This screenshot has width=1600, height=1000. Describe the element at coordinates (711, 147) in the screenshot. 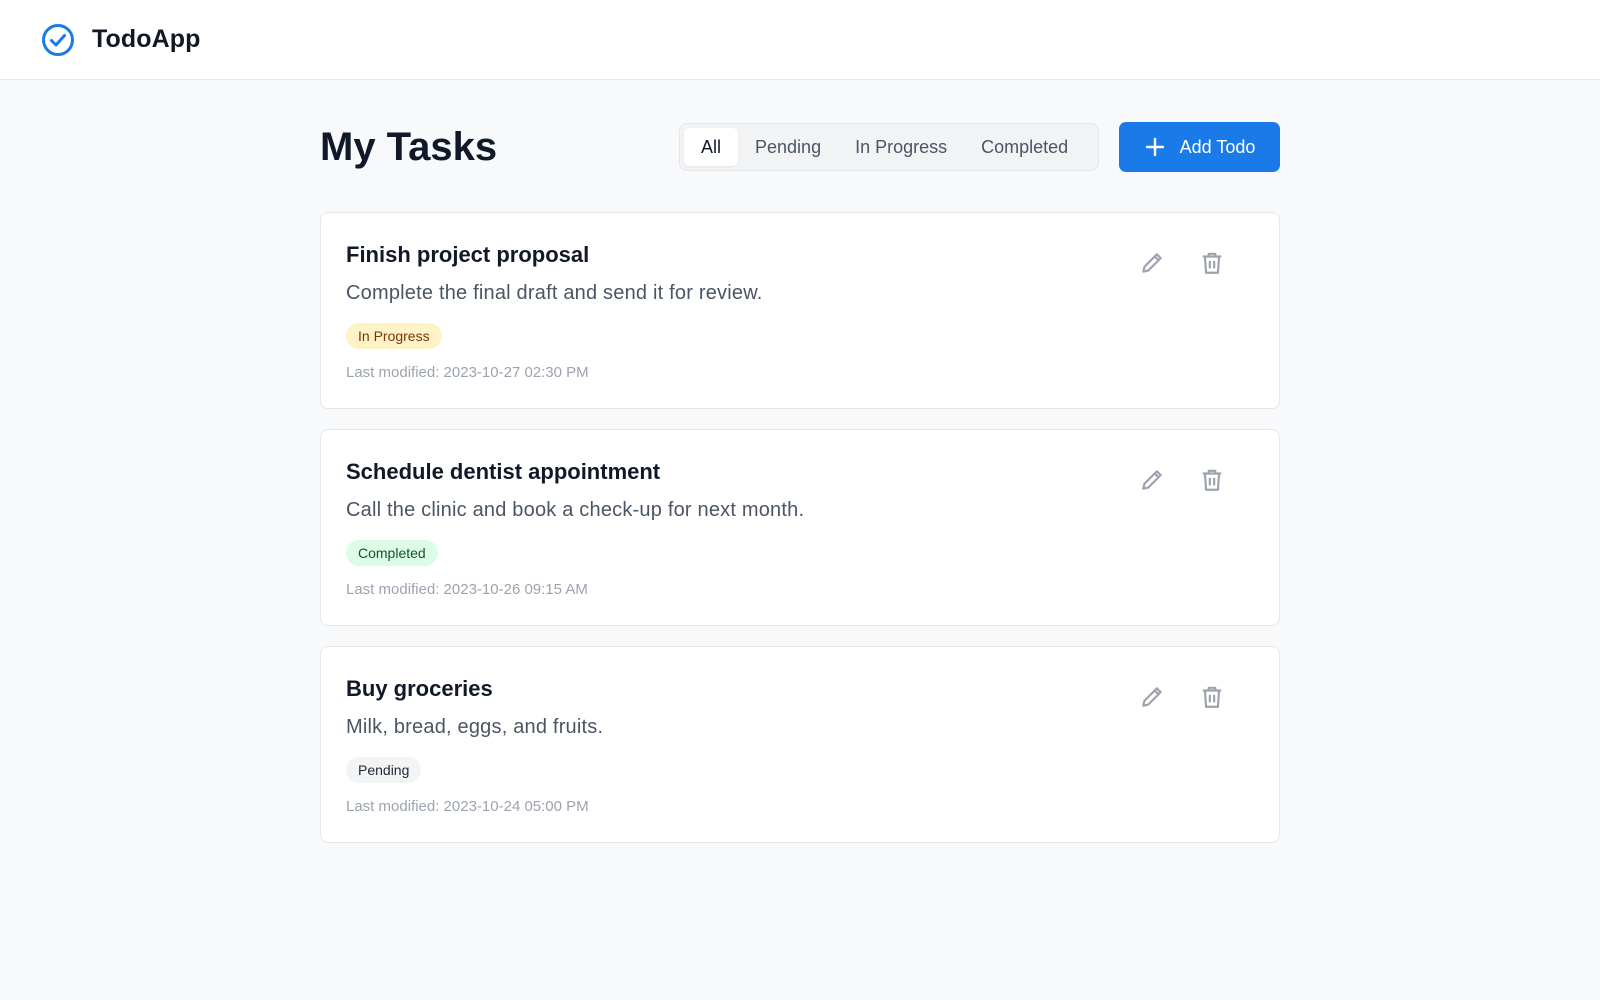

I see `filter-tab-all: All` at that location.